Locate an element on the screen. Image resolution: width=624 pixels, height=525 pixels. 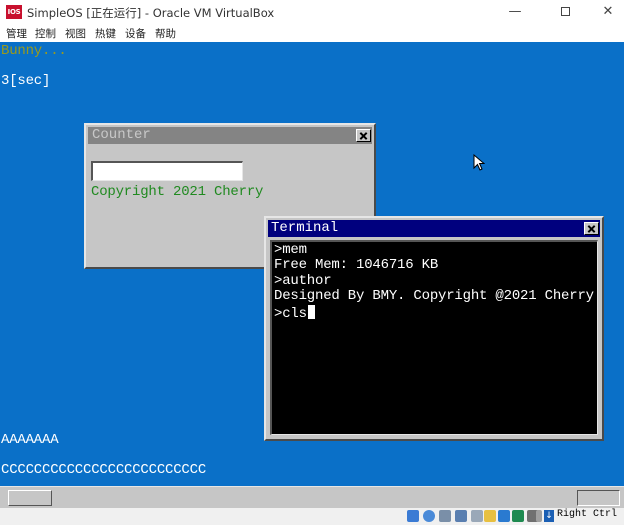
terminal-command: >cls is located at coordinates (290, 314).